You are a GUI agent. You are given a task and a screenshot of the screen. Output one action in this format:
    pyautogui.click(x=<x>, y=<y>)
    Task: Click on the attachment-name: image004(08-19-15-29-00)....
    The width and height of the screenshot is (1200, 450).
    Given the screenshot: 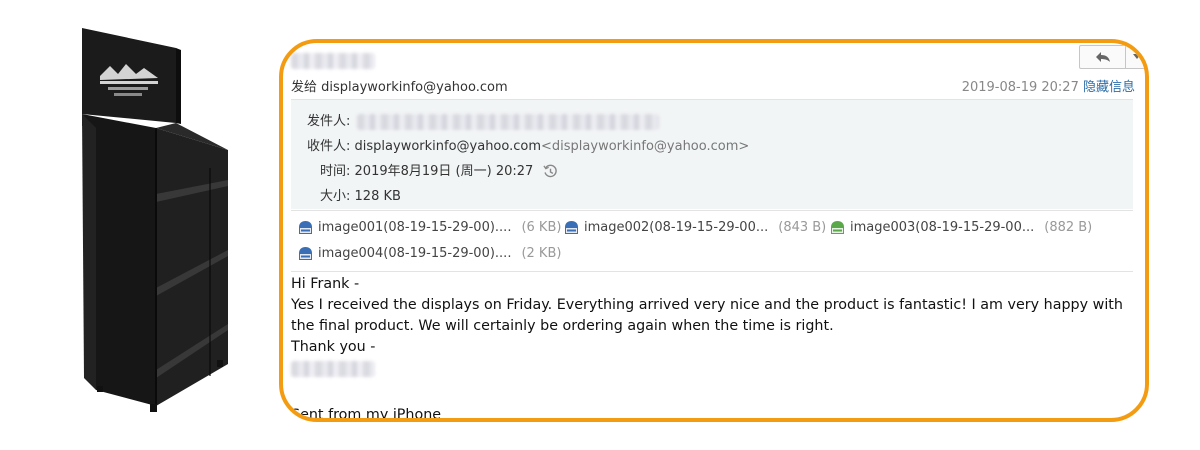 What is the action you would take?
    pyautogui.click(x=415, y=253)
    